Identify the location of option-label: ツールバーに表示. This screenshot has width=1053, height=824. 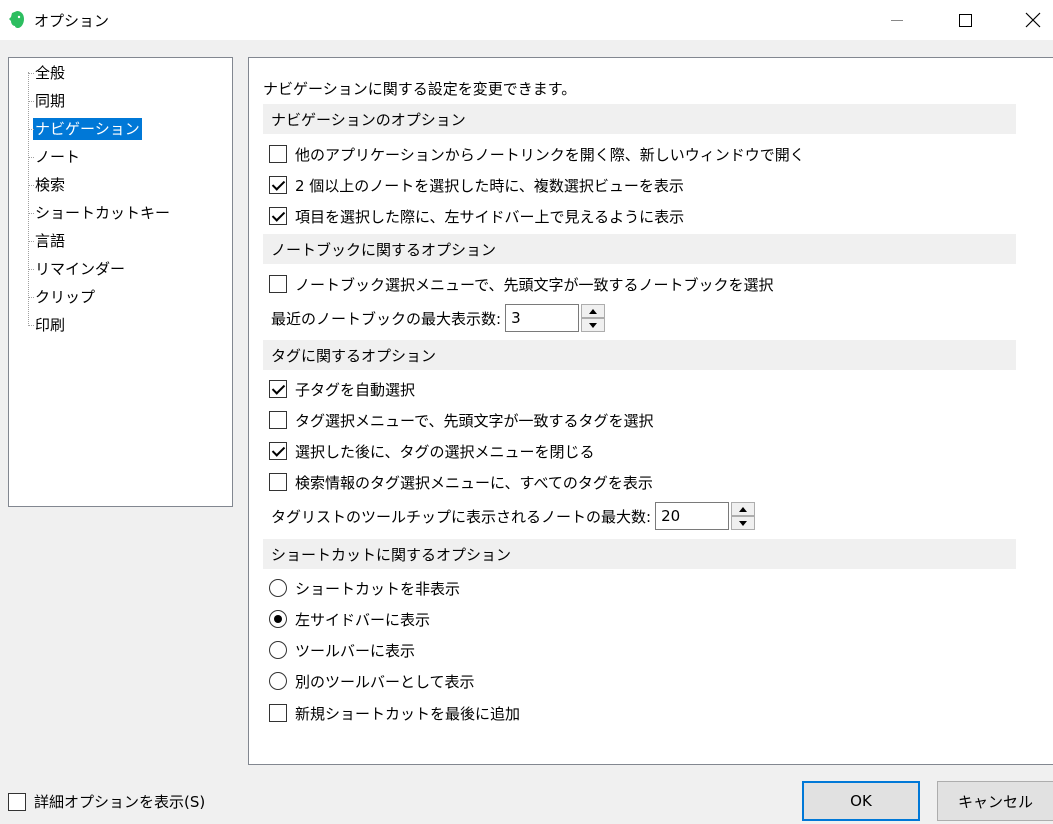
(355, 650).